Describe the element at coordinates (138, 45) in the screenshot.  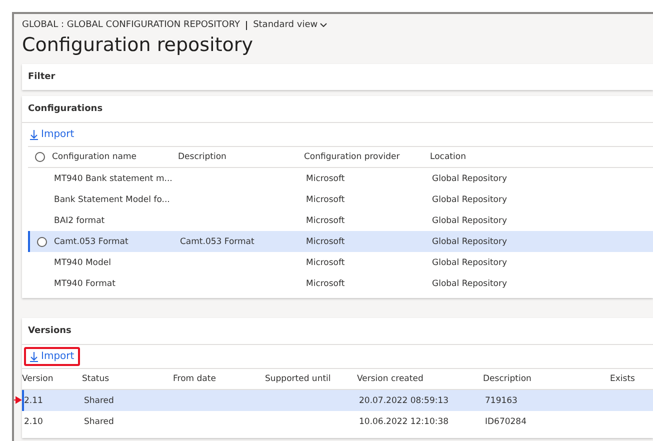
I see `page-title: Configuration repository` at that location.